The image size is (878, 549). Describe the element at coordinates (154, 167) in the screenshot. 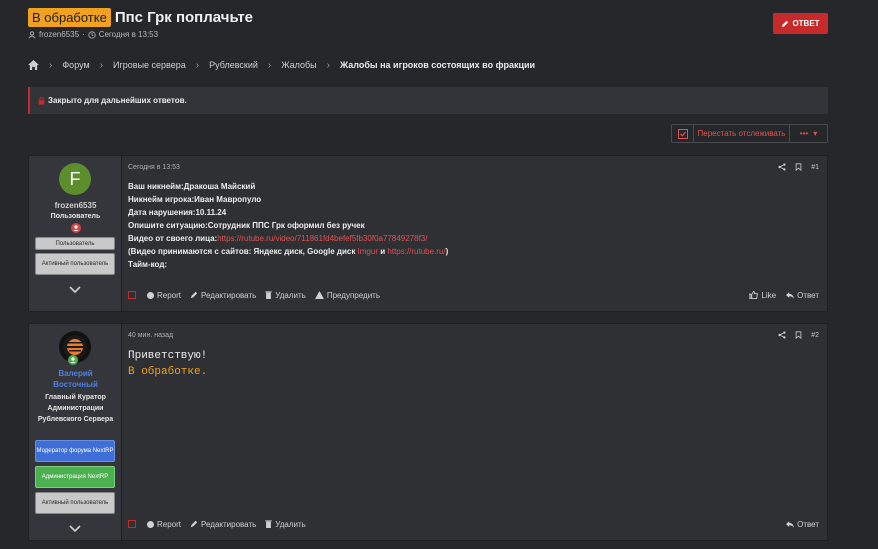

I see `post-date: Сегодня в 13:53` at that location.